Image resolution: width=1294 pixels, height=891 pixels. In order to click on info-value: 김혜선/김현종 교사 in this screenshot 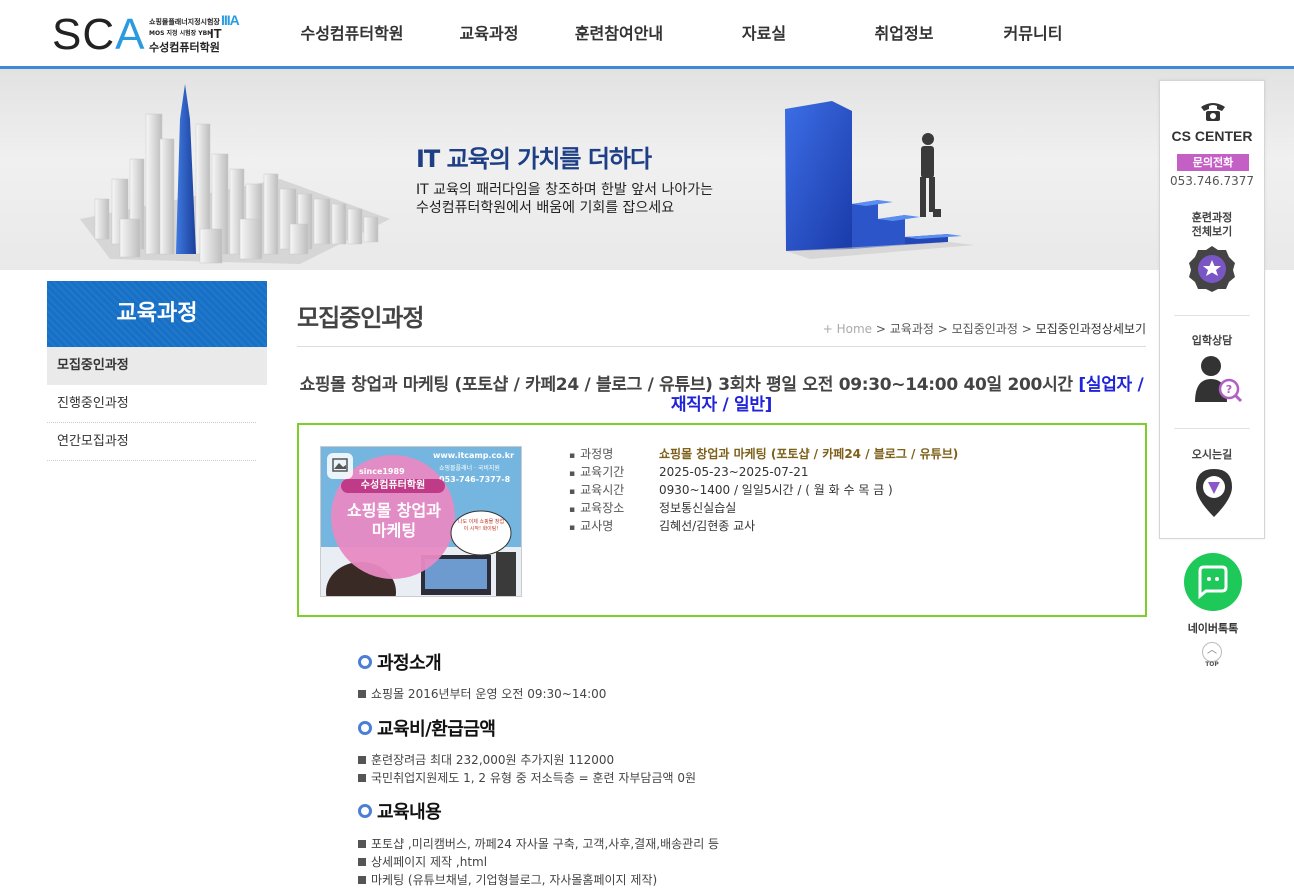, I will do `click(707, 526)`.